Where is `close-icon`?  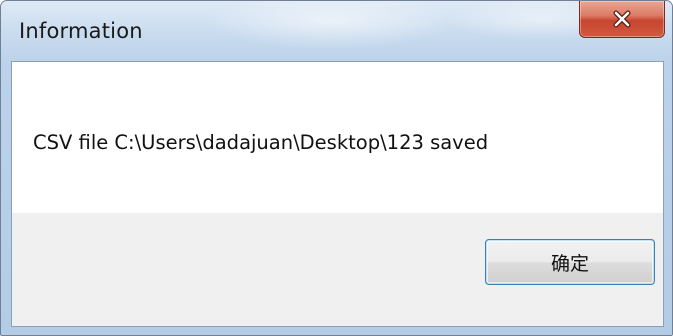 close-icon is located at coordinates (622, 19).